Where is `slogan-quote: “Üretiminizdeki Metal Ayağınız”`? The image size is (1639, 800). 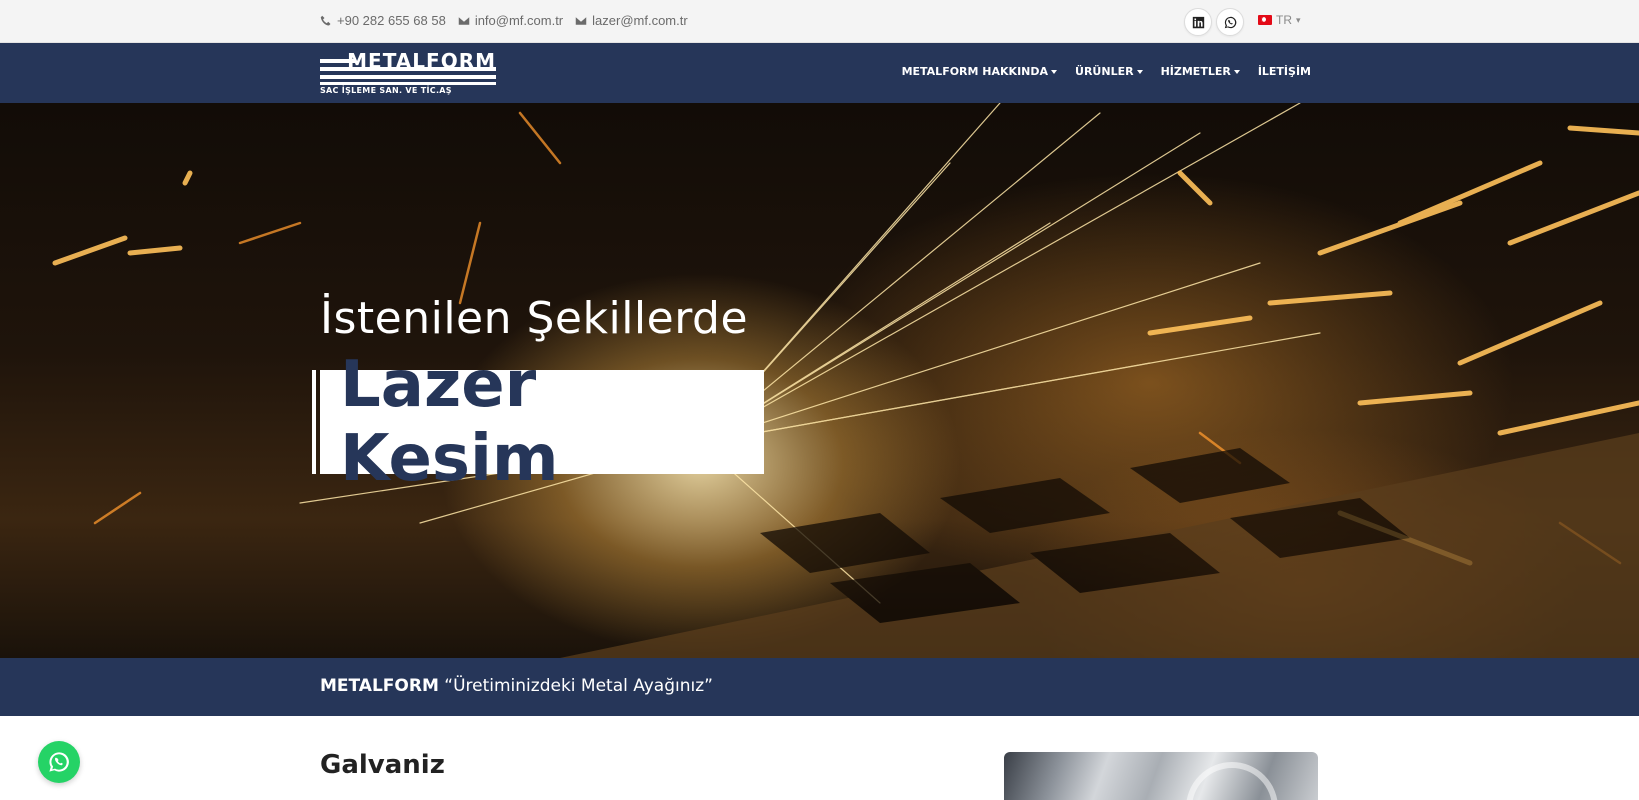
slogan-quote: “Üretiminizdeki Metal Ayağınız” is located at coordinates (578, 686).